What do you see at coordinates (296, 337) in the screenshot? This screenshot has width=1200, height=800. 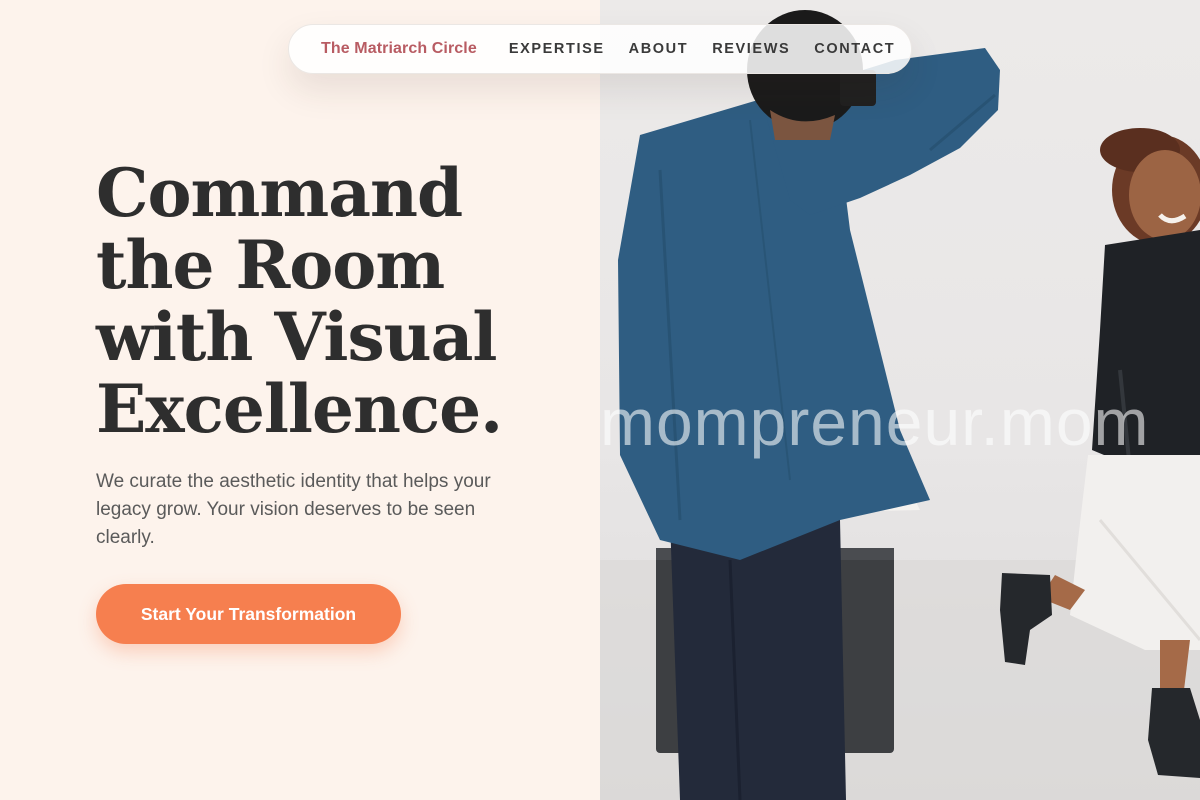 I see `headline-line-3: with Visual` at bounding box center [296, 337].